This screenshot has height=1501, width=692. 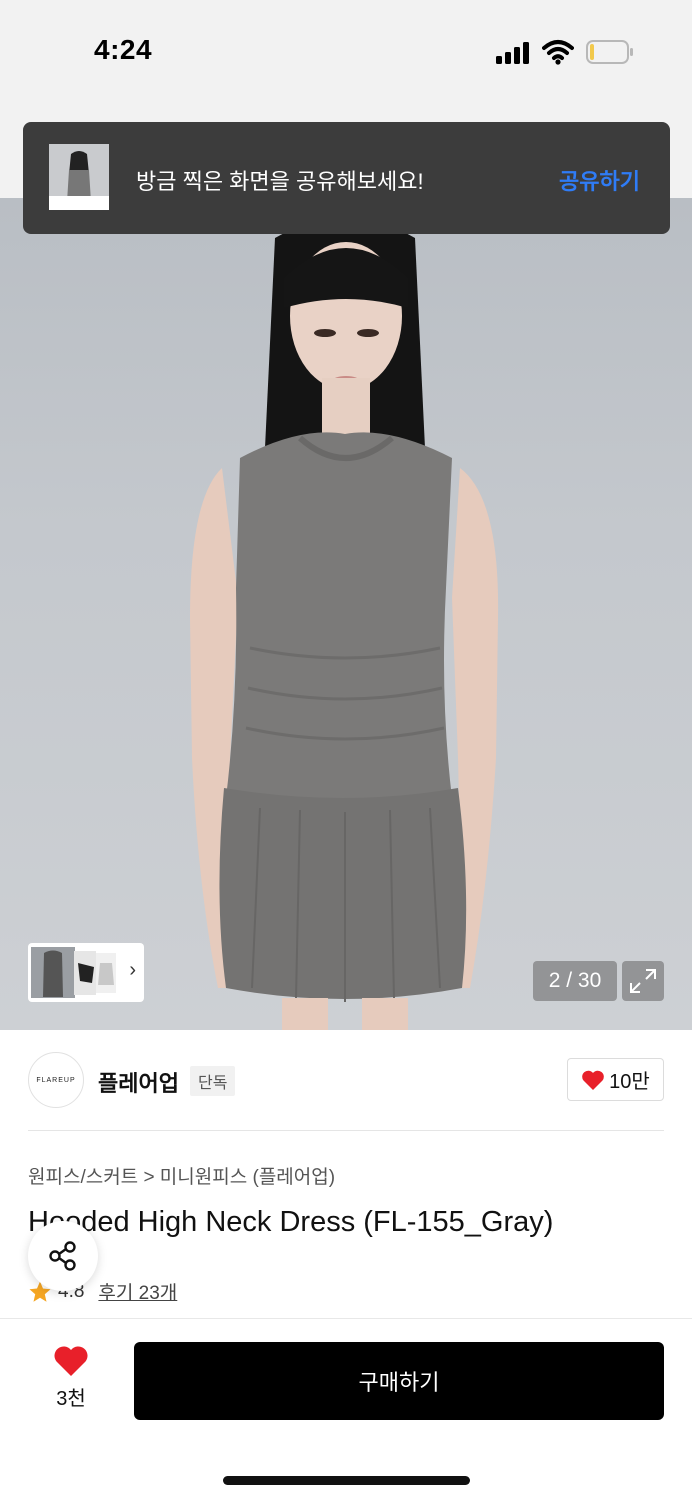 I want to click on share-button, so click(x=63, y=1256).